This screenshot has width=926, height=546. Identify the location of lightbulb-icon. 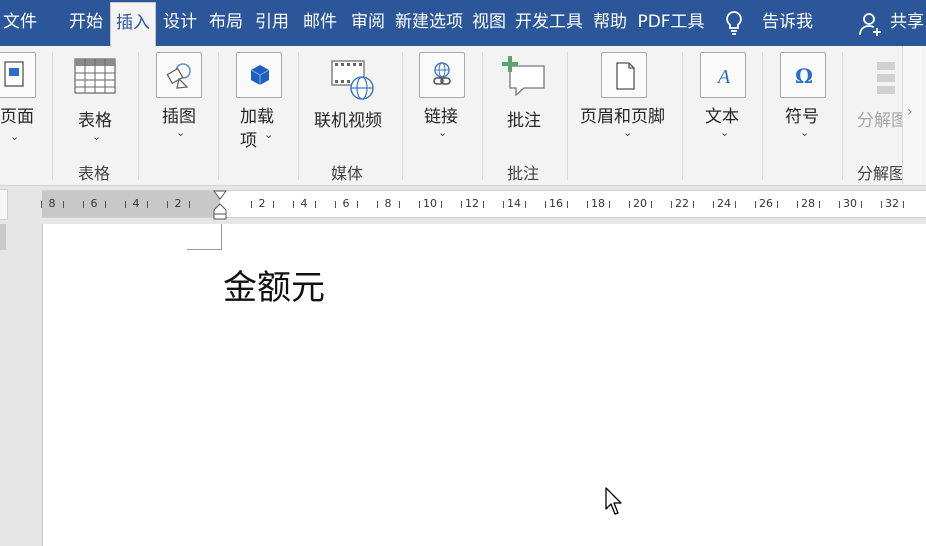
(734, 23).